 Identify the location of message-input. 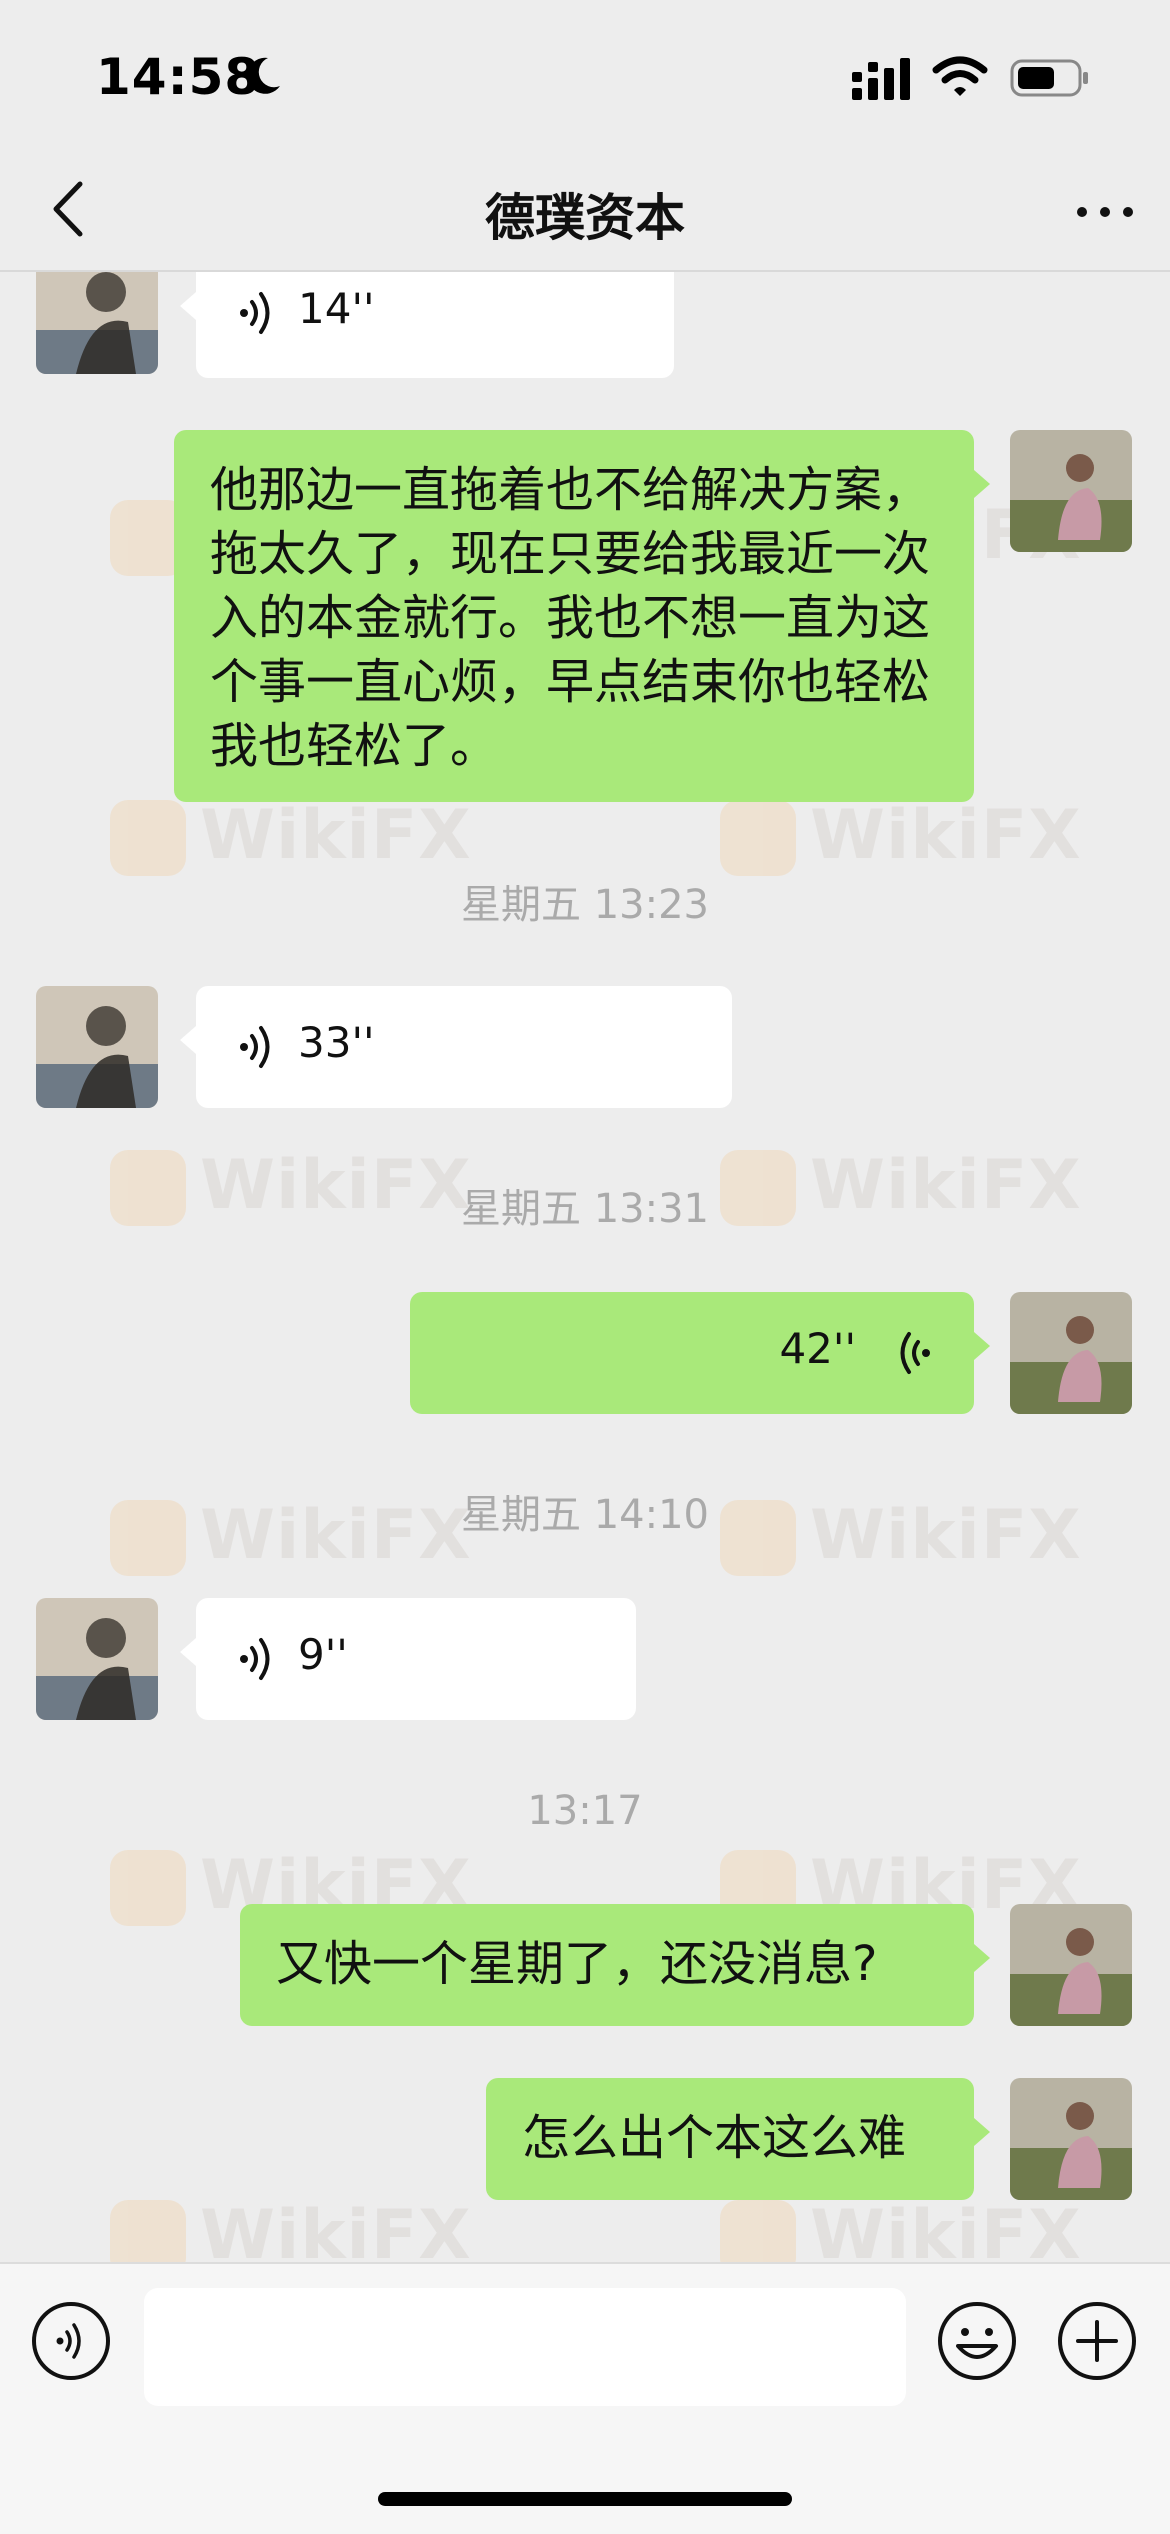
(525, 2347).